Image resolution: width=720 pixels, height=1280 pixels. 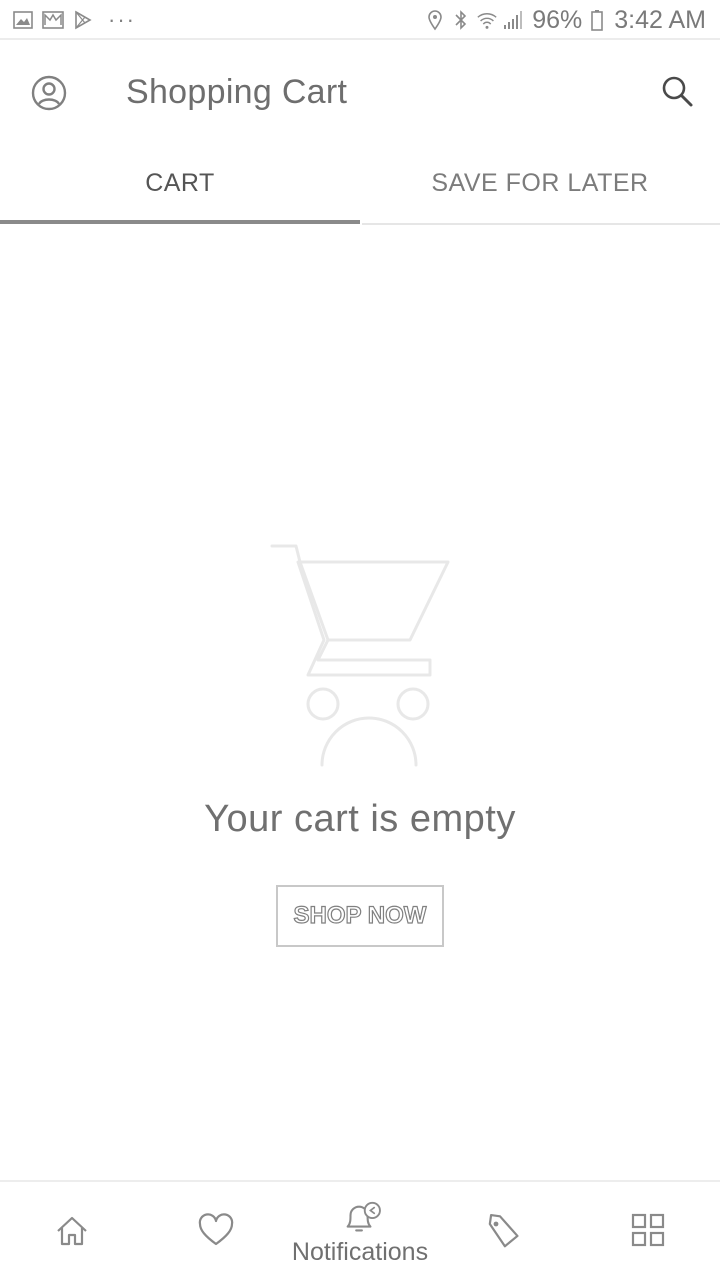 I want to click on search-icon, so click(x=677, y=91).